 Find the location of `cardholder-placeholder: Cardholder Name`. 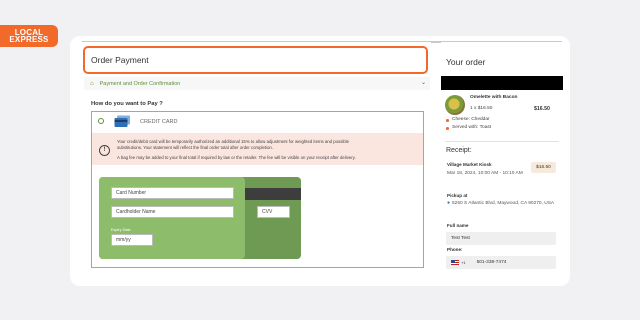

cardholder-placeholder: Cardholder Name is located at coordinates (136, 212).